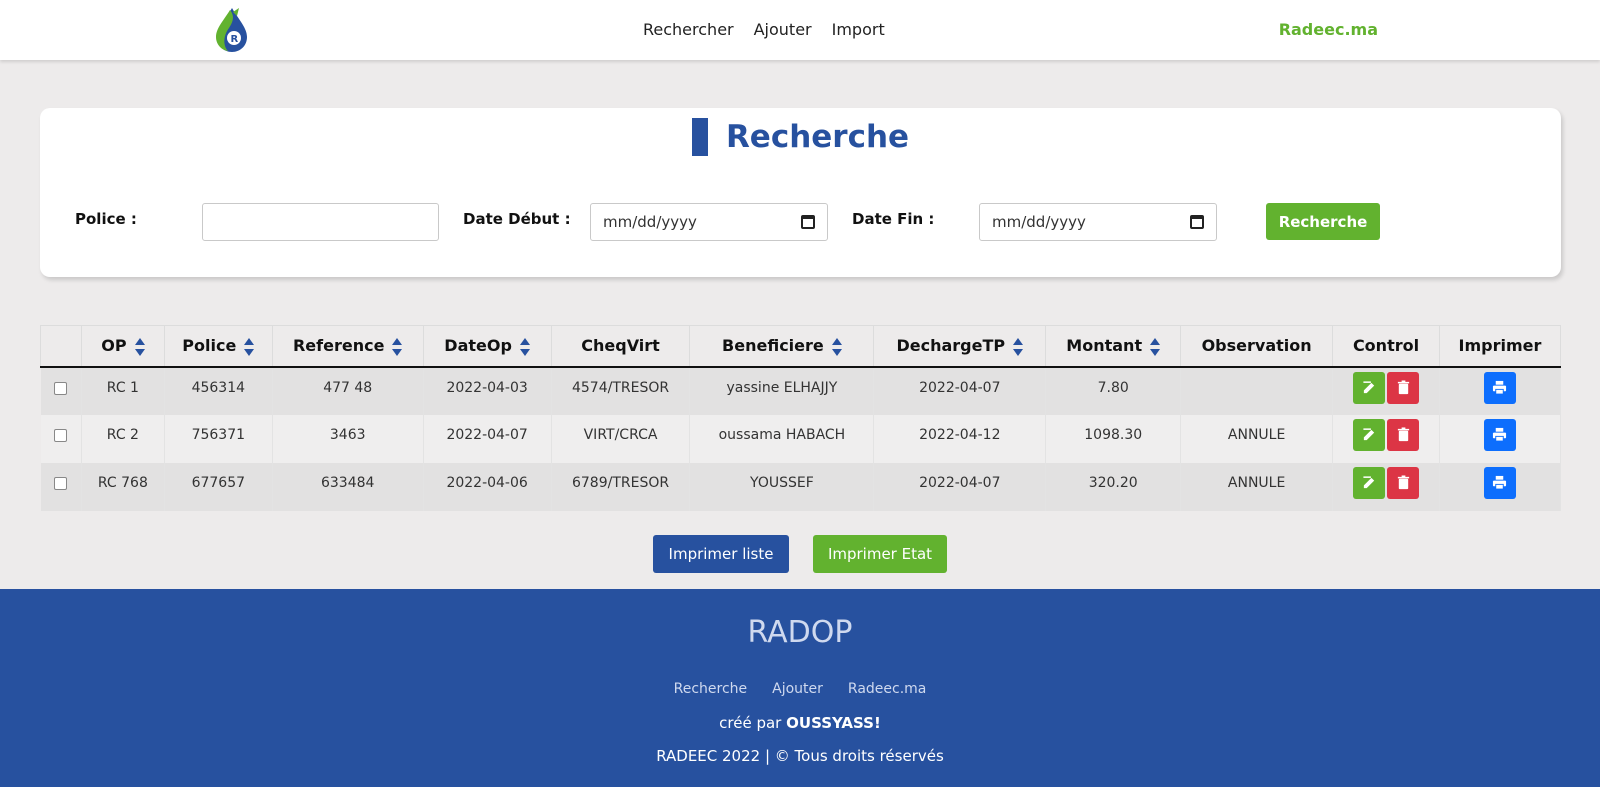  Describe the element at coordinates (1113, 346) in the screenshot. I see `header-montant: Montant` at that location.